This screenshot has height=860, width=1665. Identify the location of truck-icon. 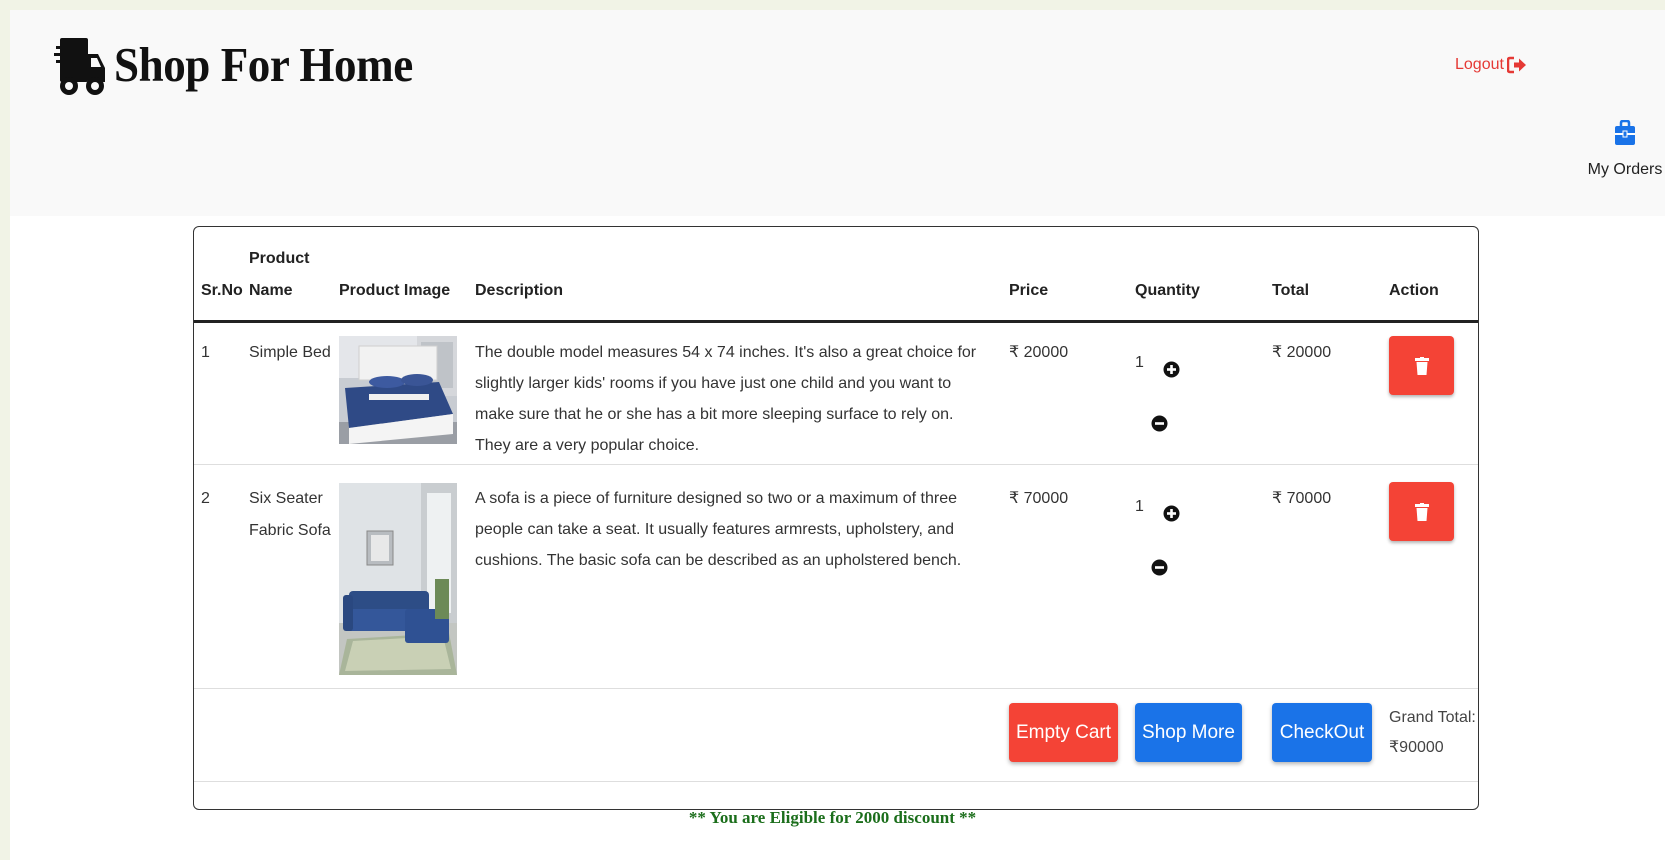
(79, 66).